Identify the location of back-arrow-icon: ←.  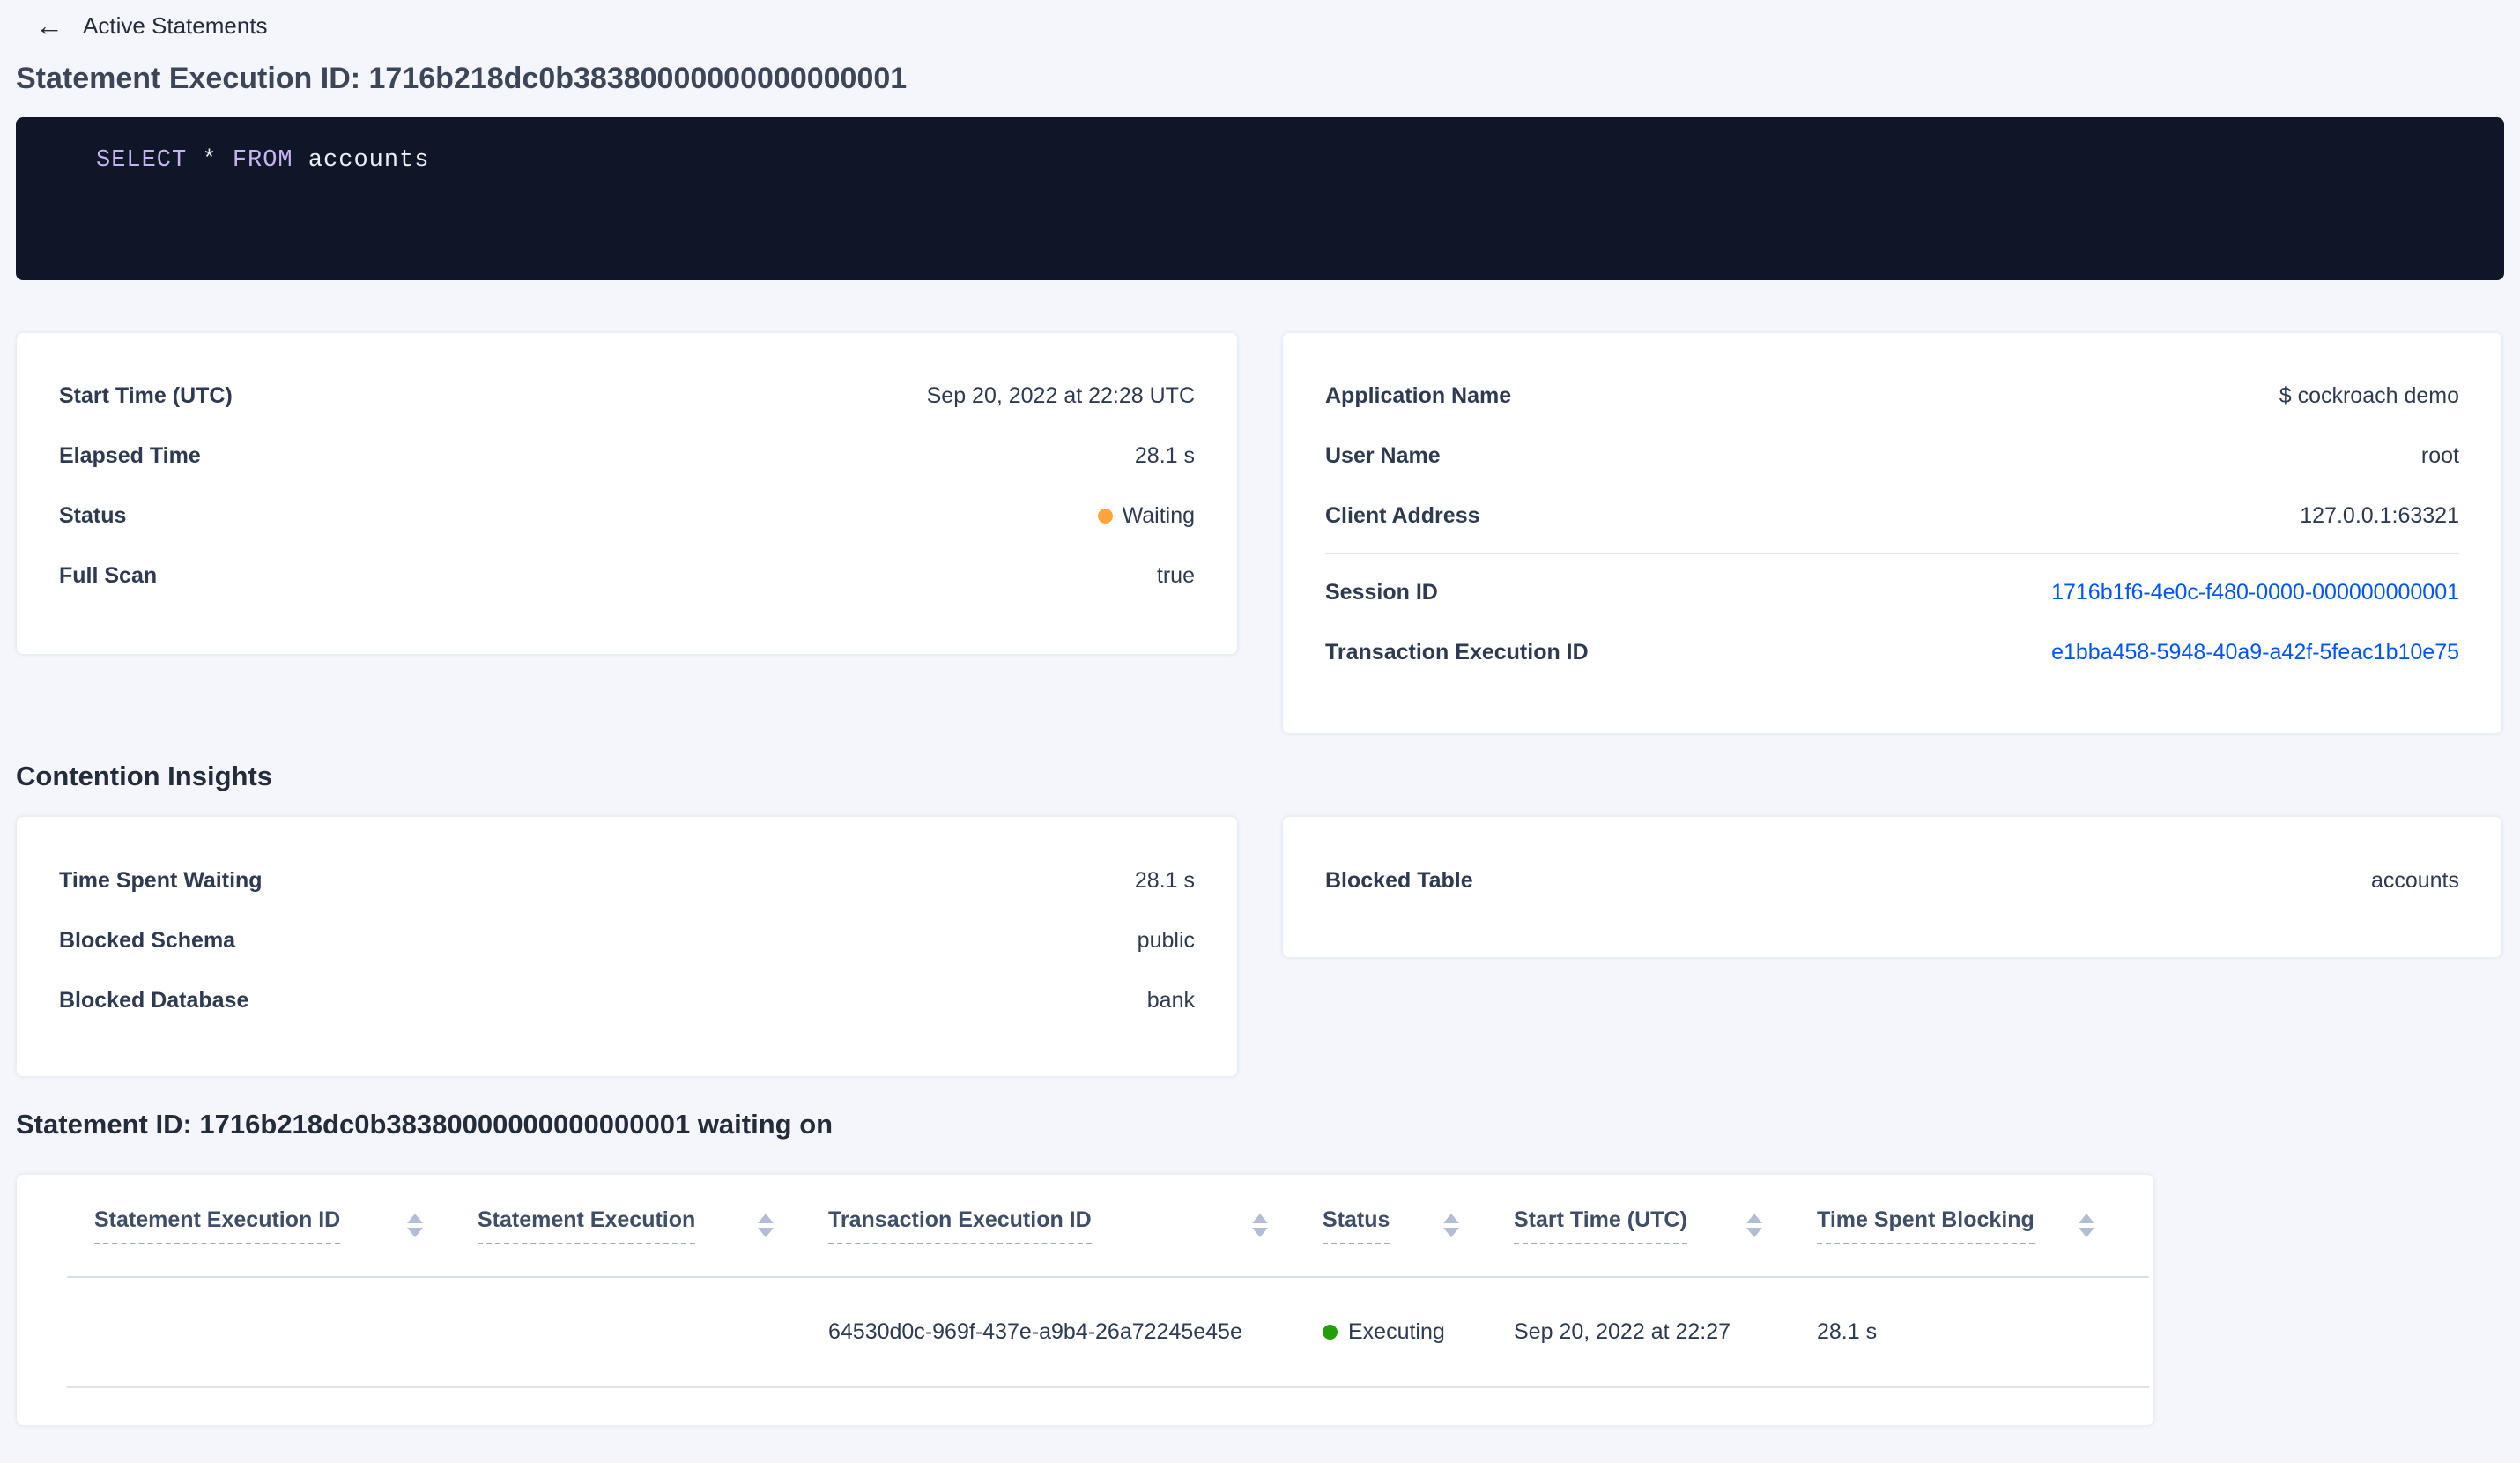
(49, 25).